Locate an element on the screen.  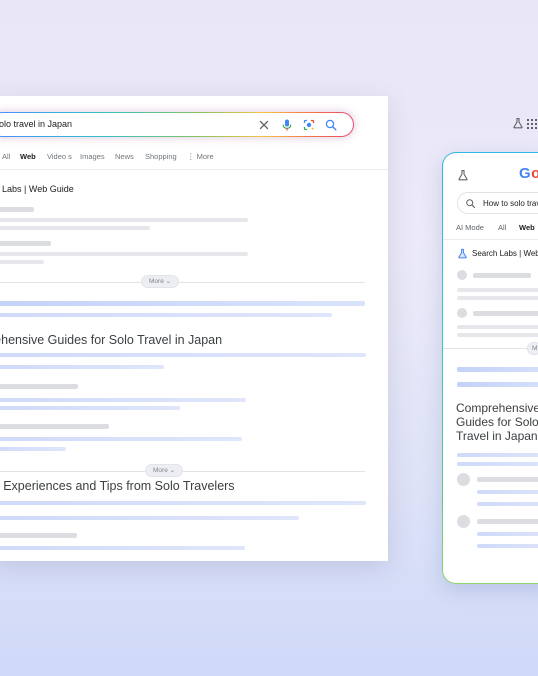
lens-icon is located at coordinates (309, 125).